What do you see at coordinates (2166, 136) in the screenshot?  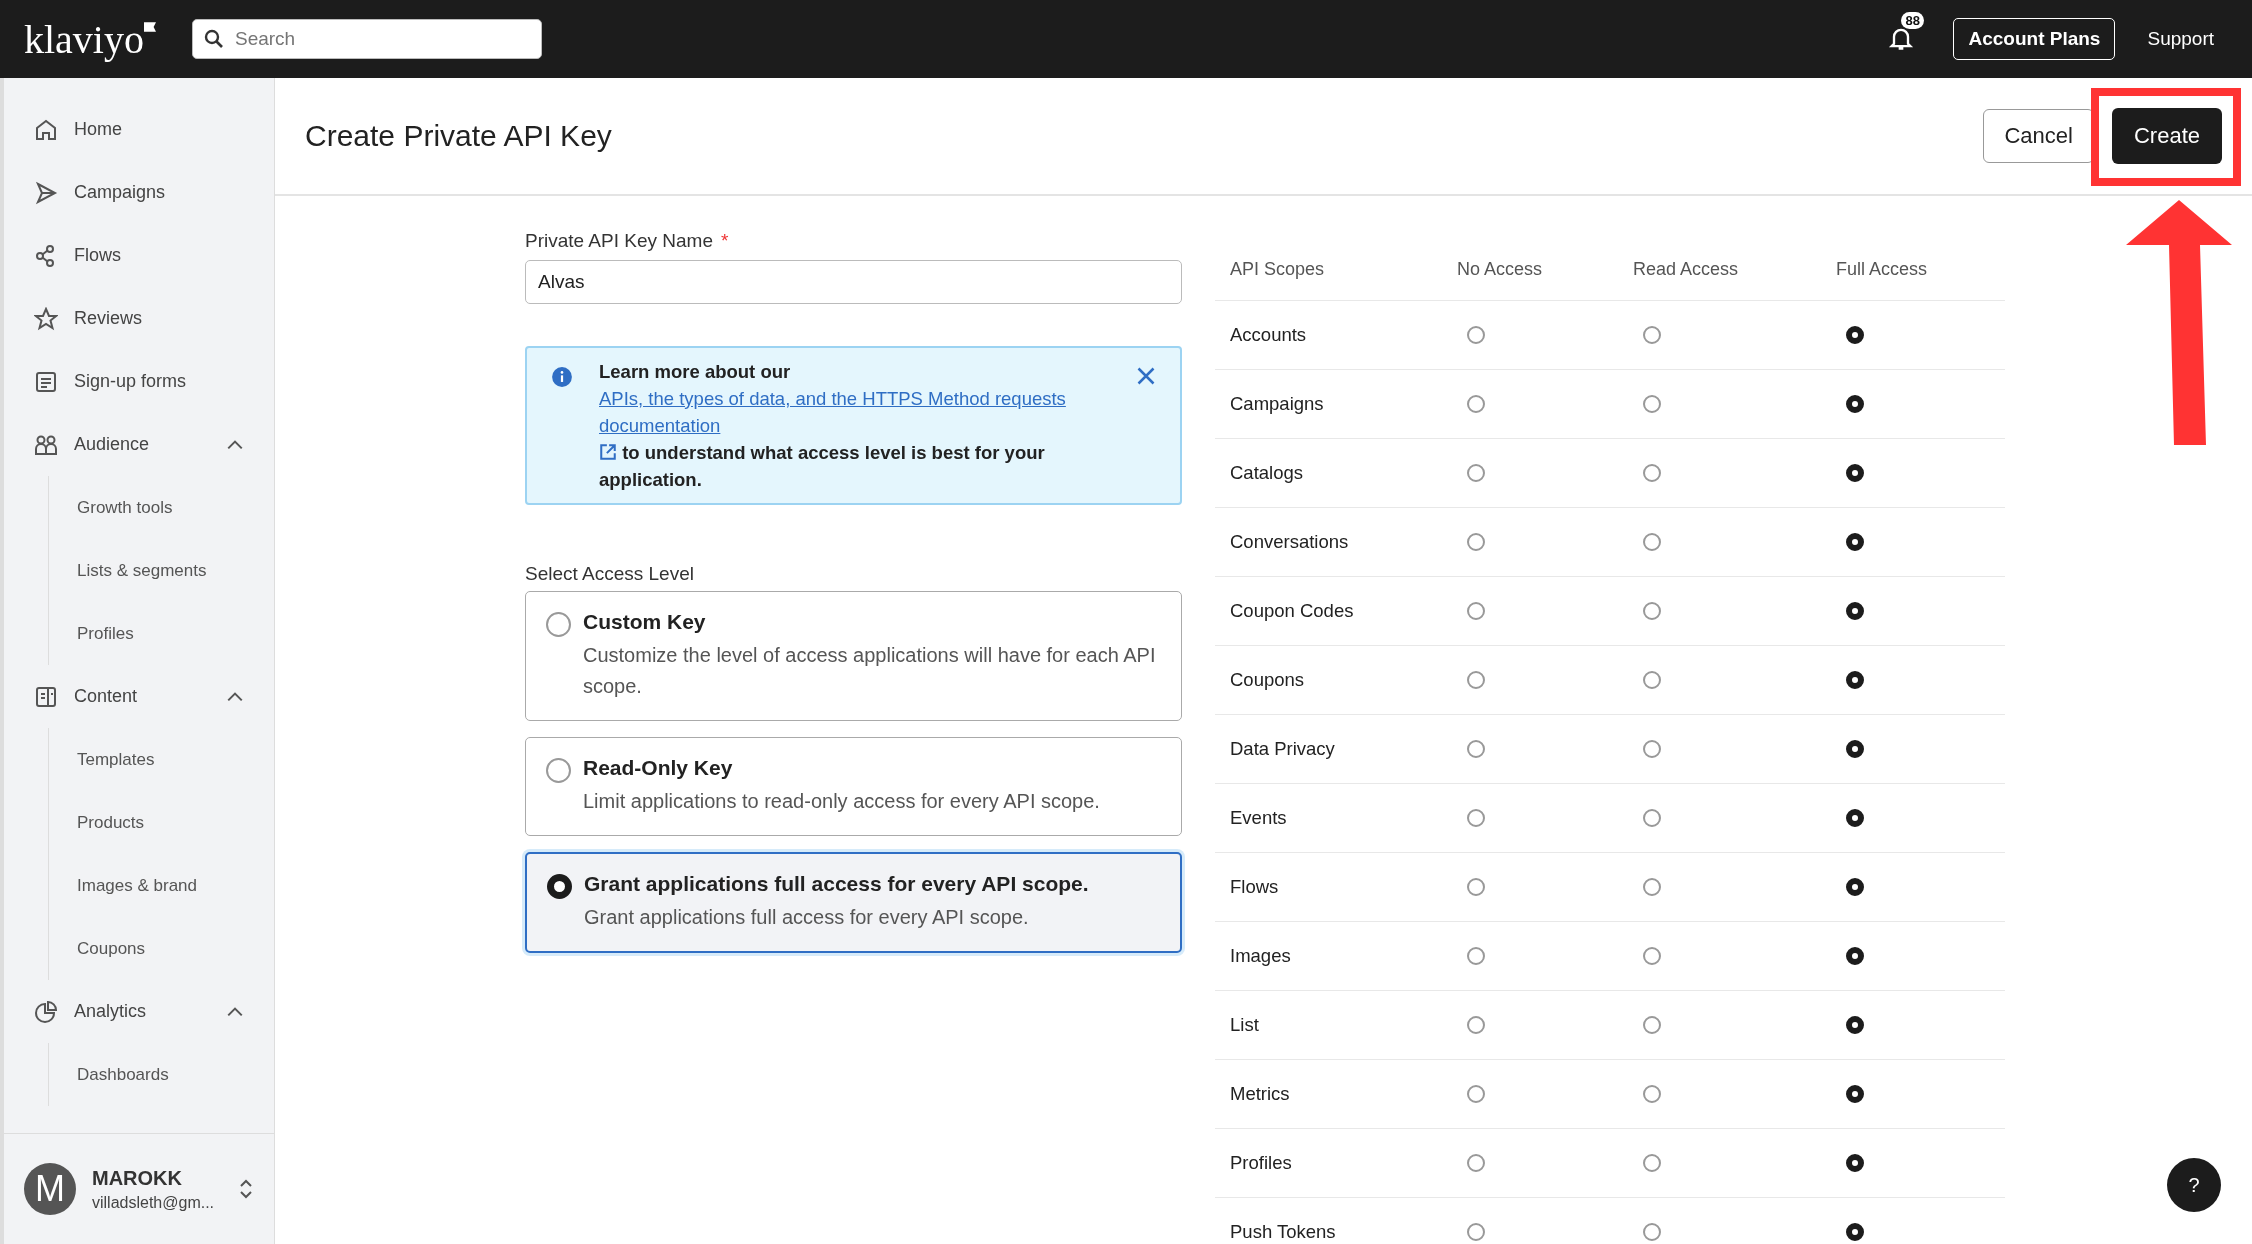 I see `create-button: Create` at bounding box center [2166, 136].